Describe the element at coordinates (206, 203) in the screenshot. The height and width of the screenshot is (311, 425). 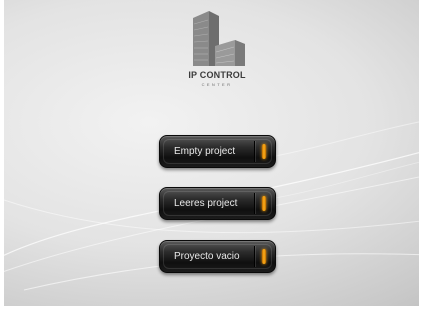
I see `button-label: Leeres project` at that location.